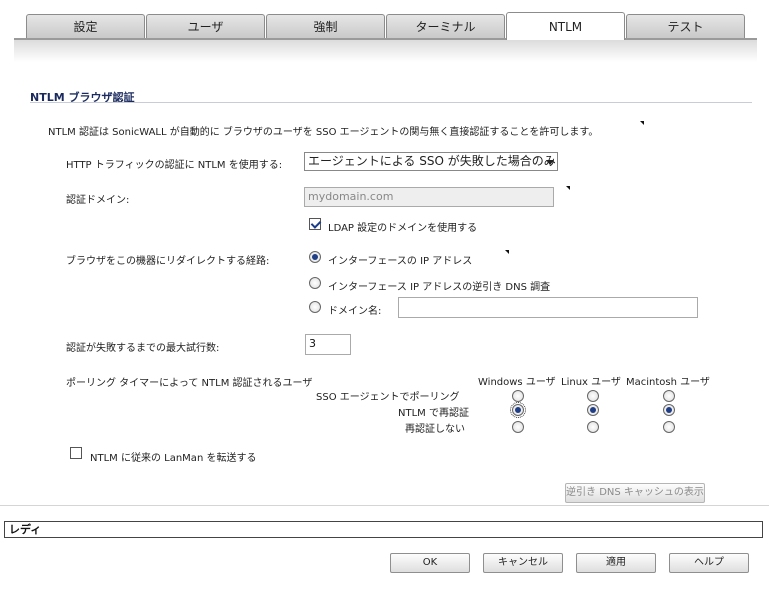 This screenshot has width=769, height=590. Describe the element at coordinates (518, 410) in the screenshot. I see `ntlm-reauth-windows-radio` at that location.